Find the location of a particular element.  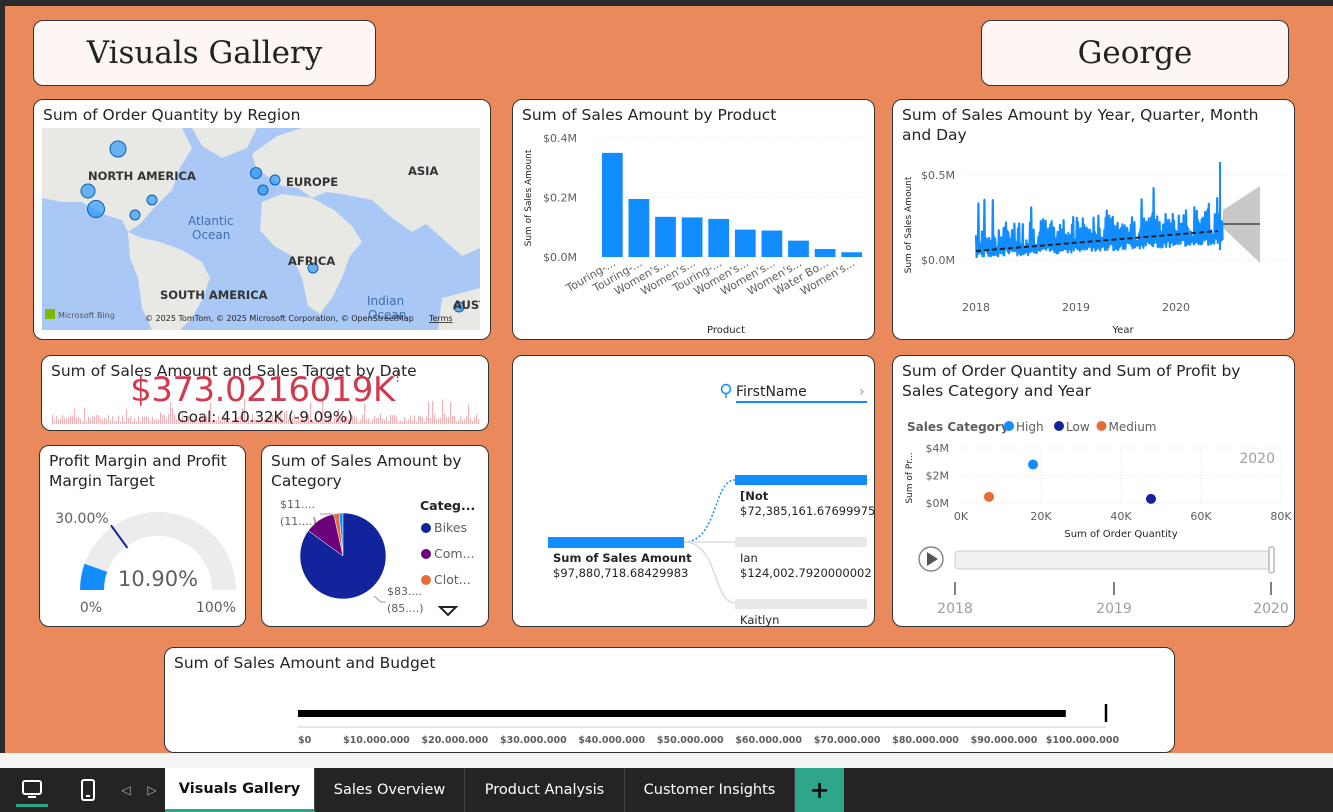

decomp-root-bar is located at coordinates (616, 542).